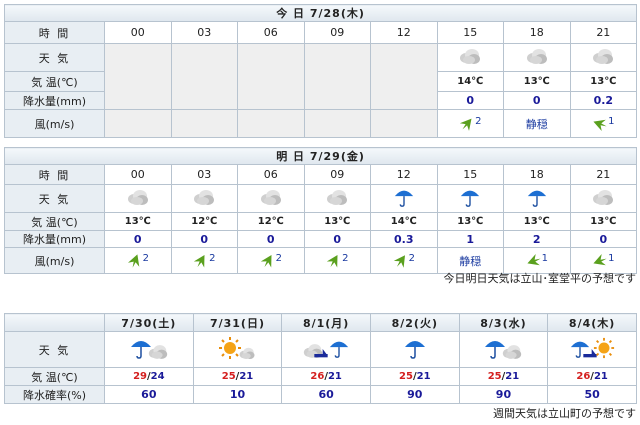 The height and width of the screenshot is (425, 640). I want to click on temp-range: 29/24, so click(149, 376).